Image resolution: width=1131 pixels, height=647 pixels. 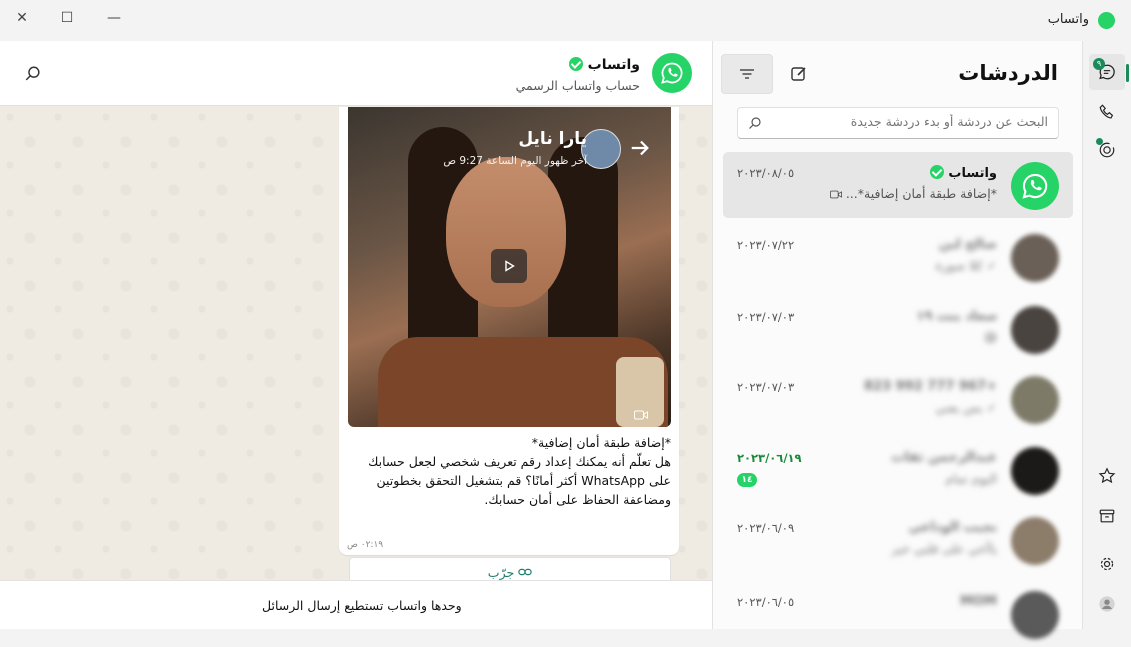 I want to click on maximize-window-button: ☐, so click(x=67, y=18).